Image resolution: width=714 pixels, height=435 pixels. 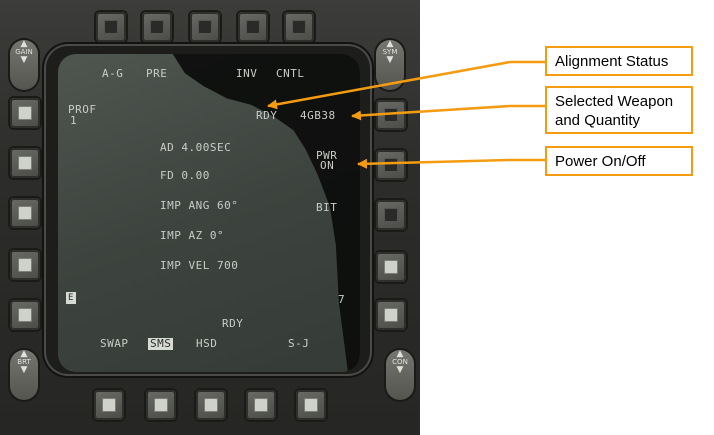 What do you see at coordinates (71, 298) in the screenshot?
I see `left-marker: E` at bounding box center [71, 298].